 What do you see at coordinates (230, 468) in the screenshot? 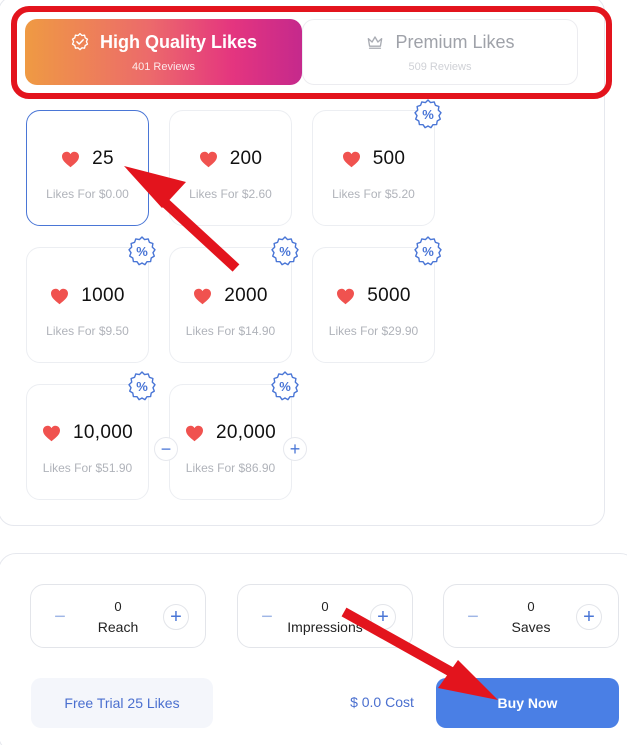
I see `like-option-price: Likes For $86.90` at bounding box center [230, 468].